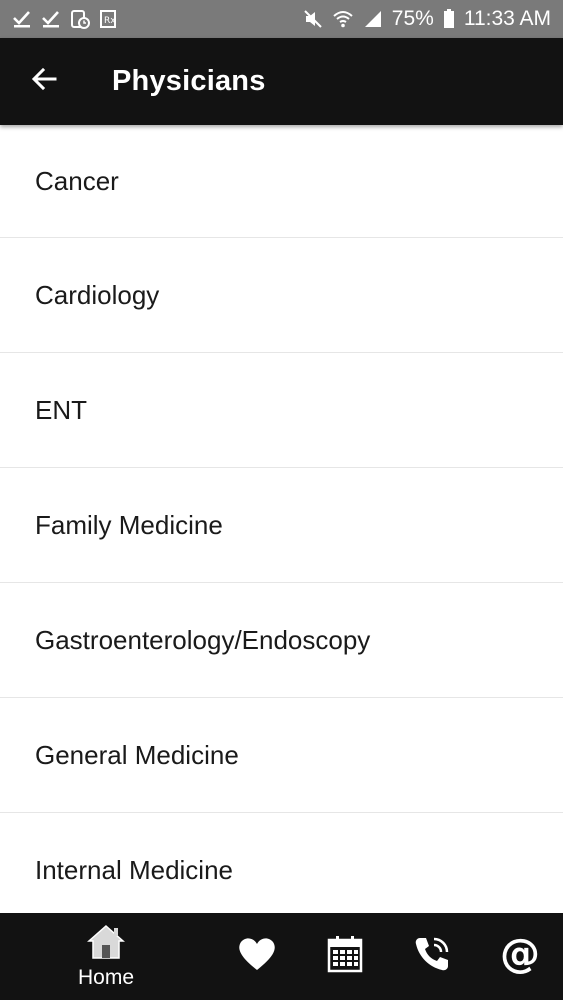  What do you see at coordinates (281, 863) in the screenshot?
I see `list-item-internal-medicine: Internal Medicine` at bounding box center [281, 863].